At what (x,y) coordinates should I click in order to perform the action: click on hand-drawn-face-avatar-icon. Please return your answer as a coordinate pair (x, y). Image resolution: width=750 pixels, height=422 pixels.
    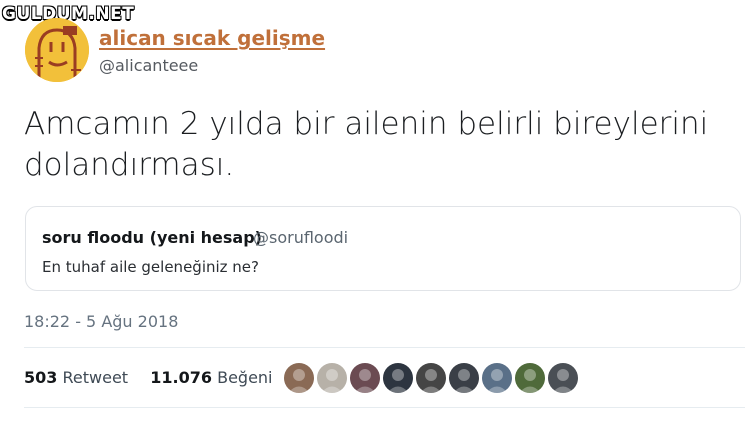
    Looking at the image, I should click on (57, 50).